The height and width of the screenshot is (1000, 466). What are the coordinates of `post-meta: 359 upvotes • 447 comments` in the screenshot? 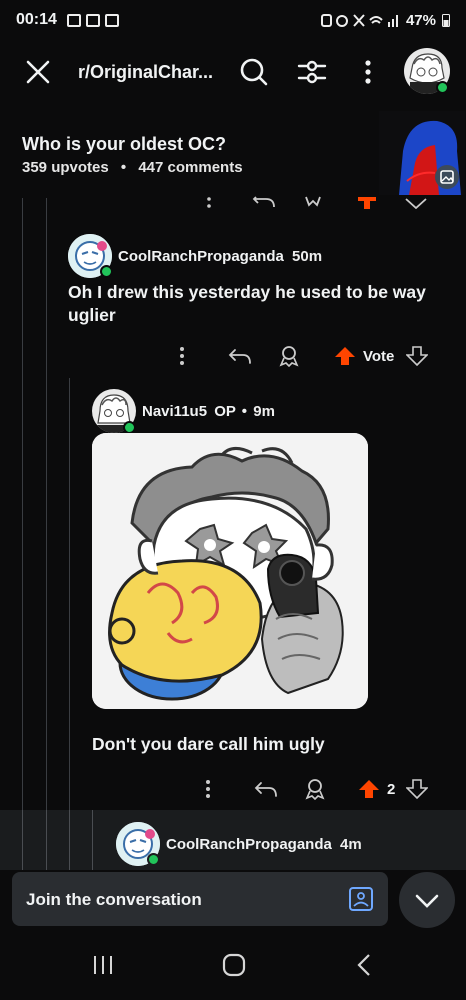 It's located at (132, 167).